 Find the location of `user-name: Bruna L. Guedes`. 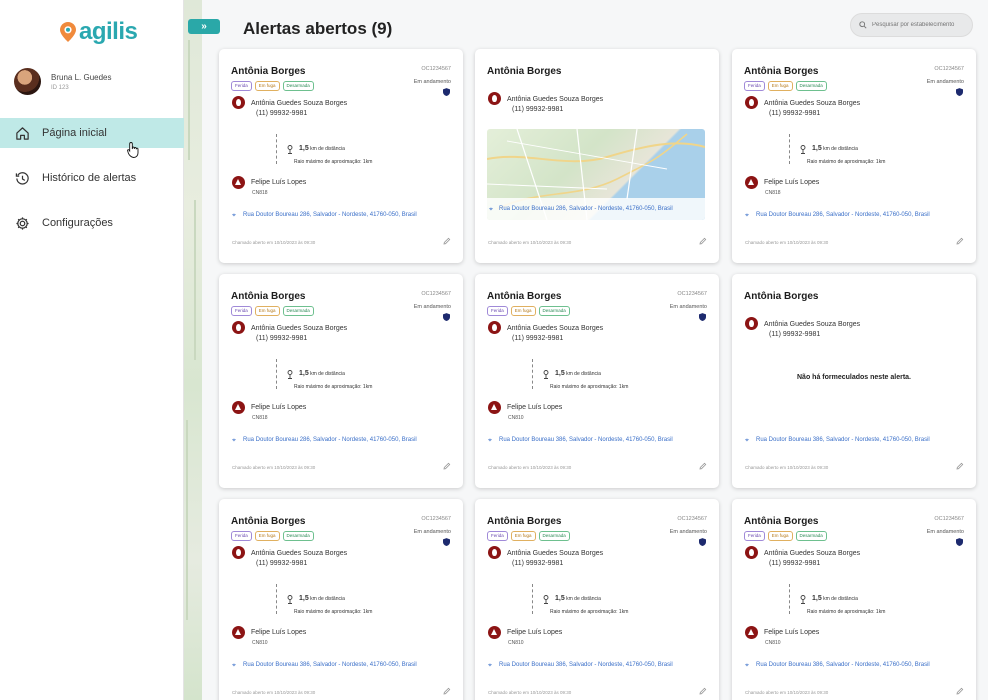

user-name: Bruna L. Guedes is located at coordinates (81, 77).